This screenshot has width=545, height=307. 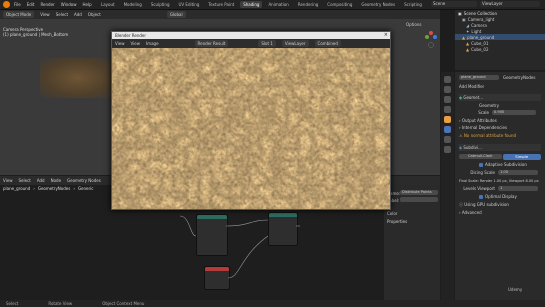 What do you see at coordinates (25, 180) in the screenshot?
I see `node-menu-select: Select` at bounding box center [25, 180].